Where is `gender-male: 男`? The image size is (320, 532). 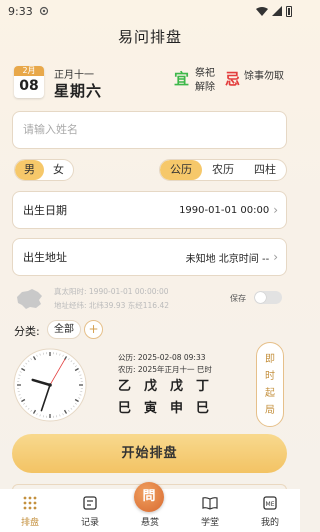 gender-male: 男 is located at coordinates (29, 170).